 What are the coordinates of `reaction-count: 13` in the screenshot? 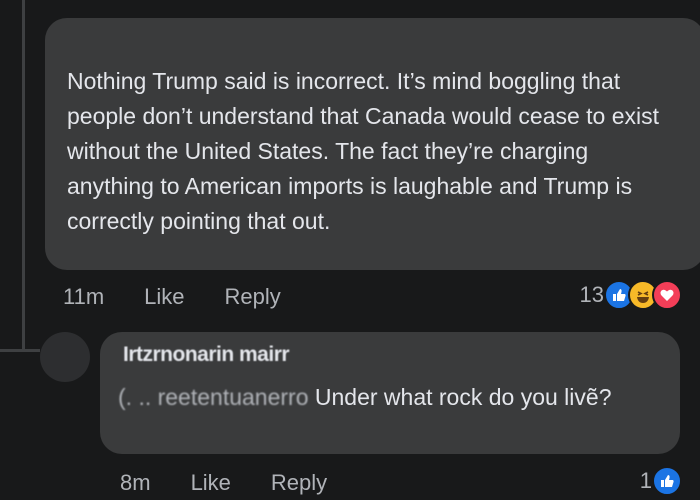 It's located at (591, 294).